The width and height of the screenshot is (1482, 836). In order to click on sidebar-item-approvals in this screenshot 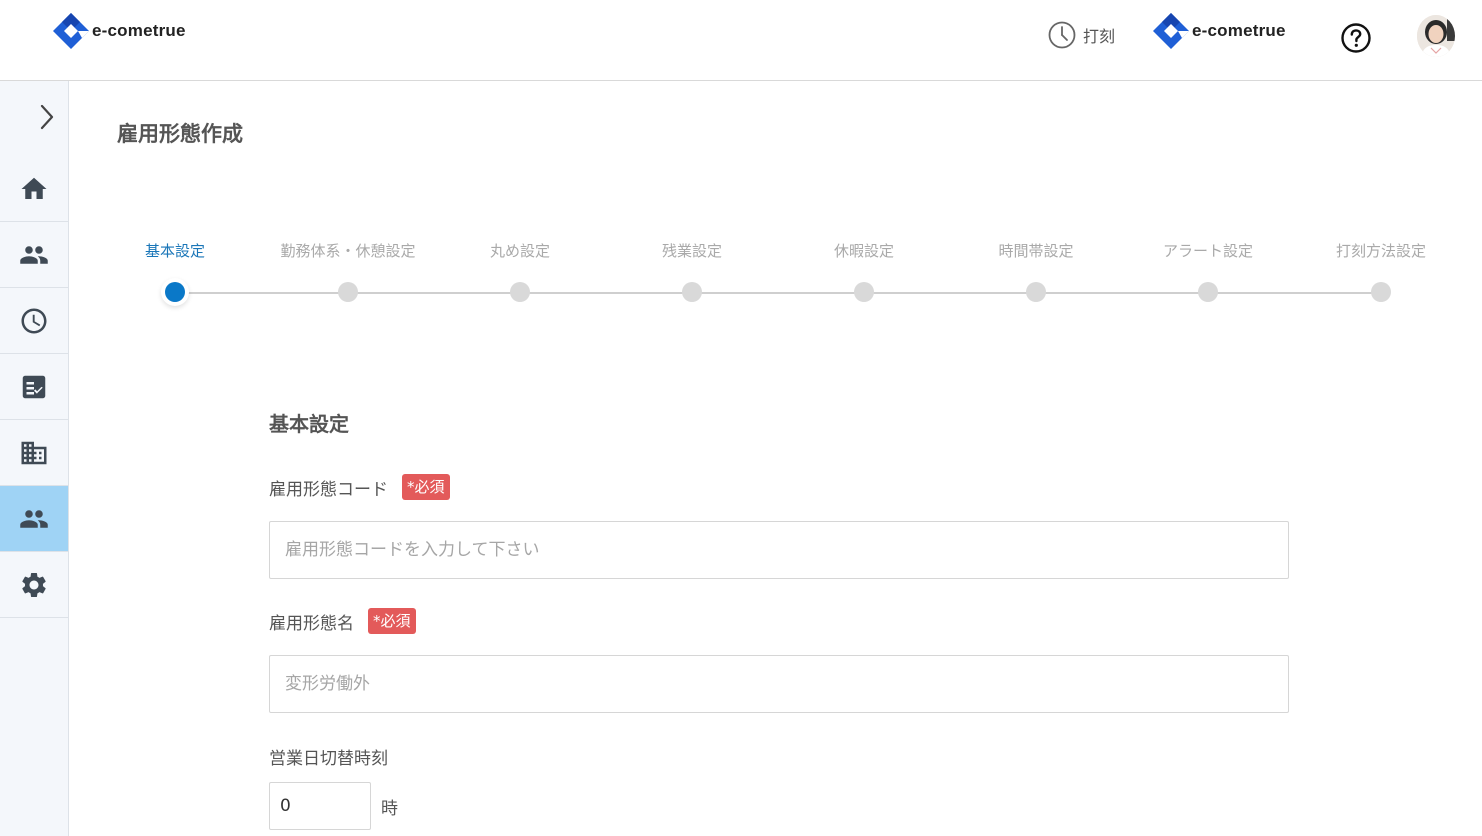, I will do `click(34, 387)`.